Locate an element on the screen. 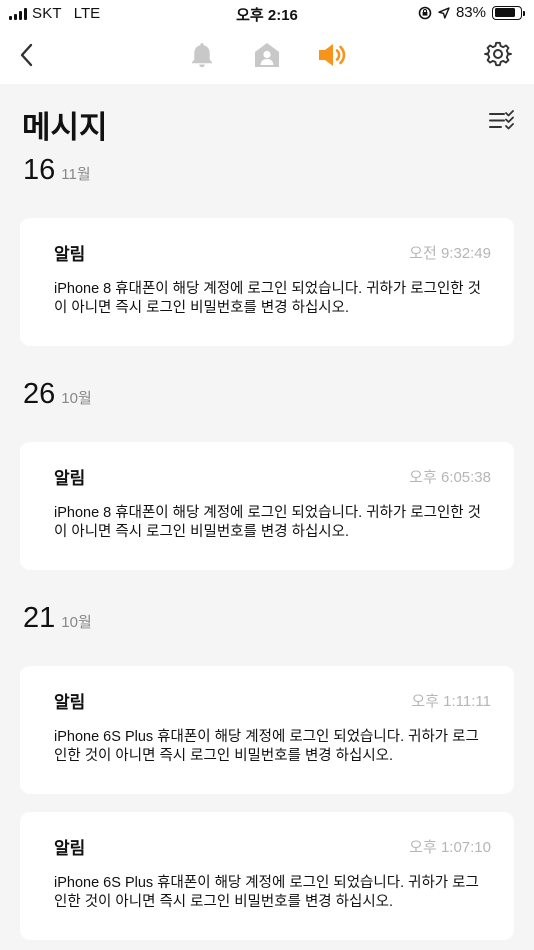  home-user-icon is located at coordinates (267, 55).